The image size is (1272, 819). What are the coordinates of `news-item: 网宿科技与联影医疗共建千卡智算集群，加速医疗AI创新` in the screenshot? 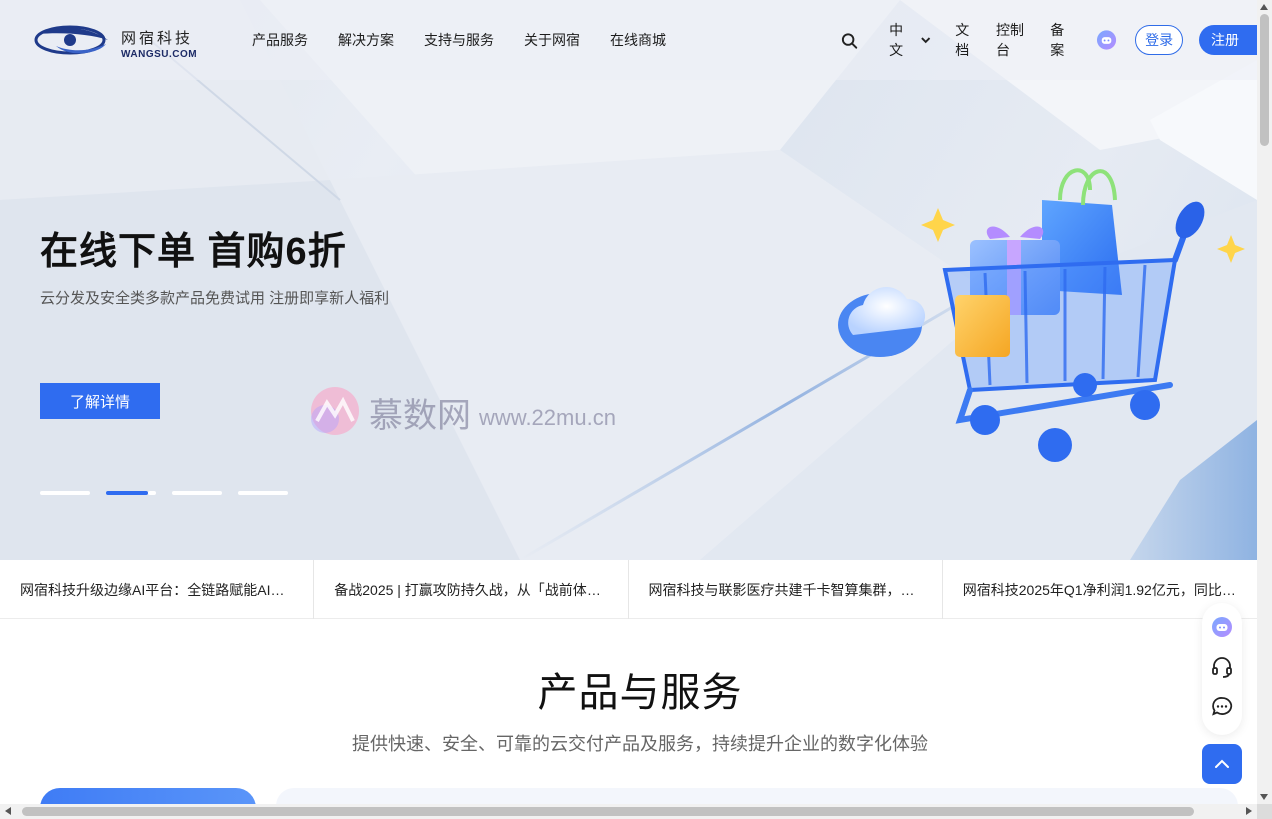 It's located at (786, 589).